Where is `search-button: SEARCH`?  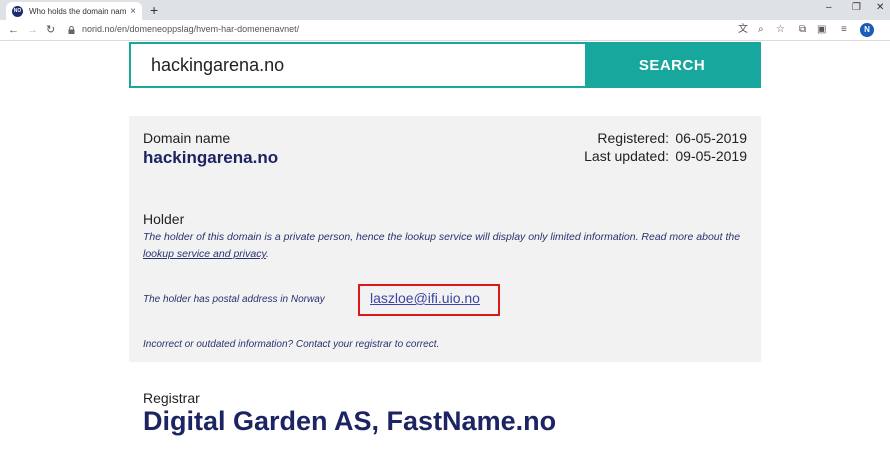 search-button: SEARCH is located at coordinates (672, 65).